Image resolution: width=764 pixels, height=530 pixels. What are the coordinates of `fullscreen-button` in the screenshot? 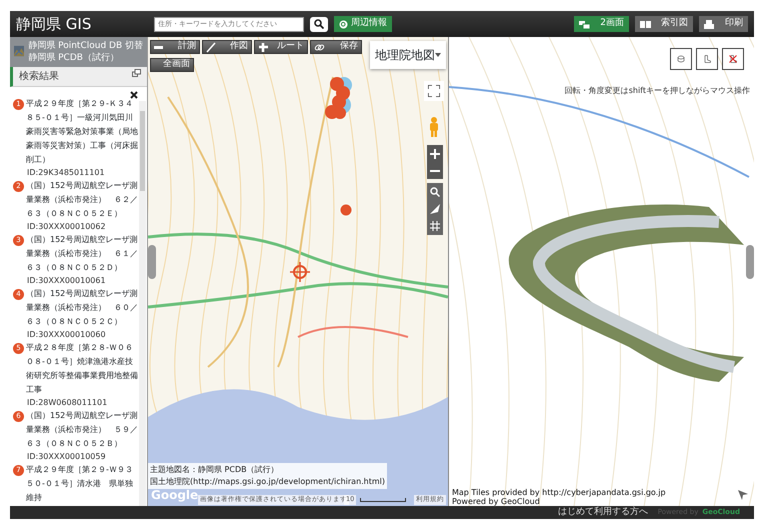 It's located at (434, 91).